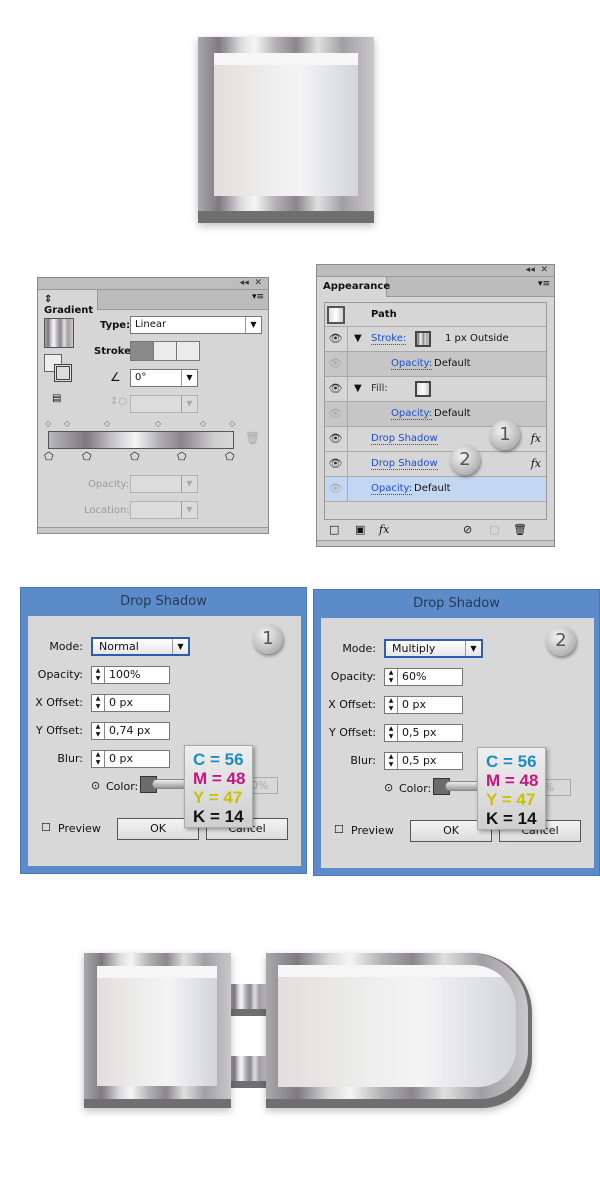 Image resolution: width=600 pixels, height=1187 pixels. I want to click on stroke-link: Stroke:, so click(389, 339).